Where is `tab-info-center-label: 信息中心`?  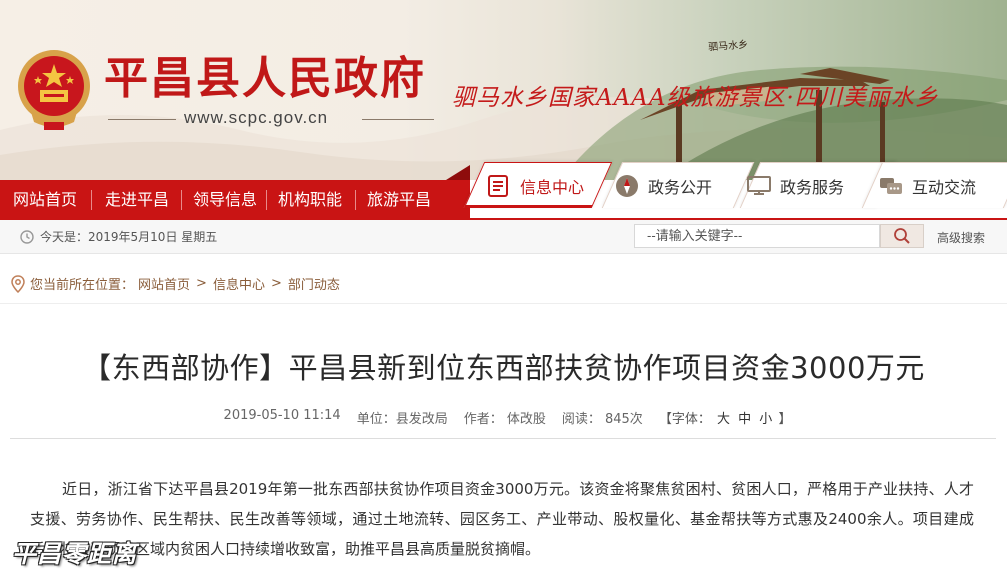
tab-info-center-label: 信息中心 is located at coordinates (552, 187).